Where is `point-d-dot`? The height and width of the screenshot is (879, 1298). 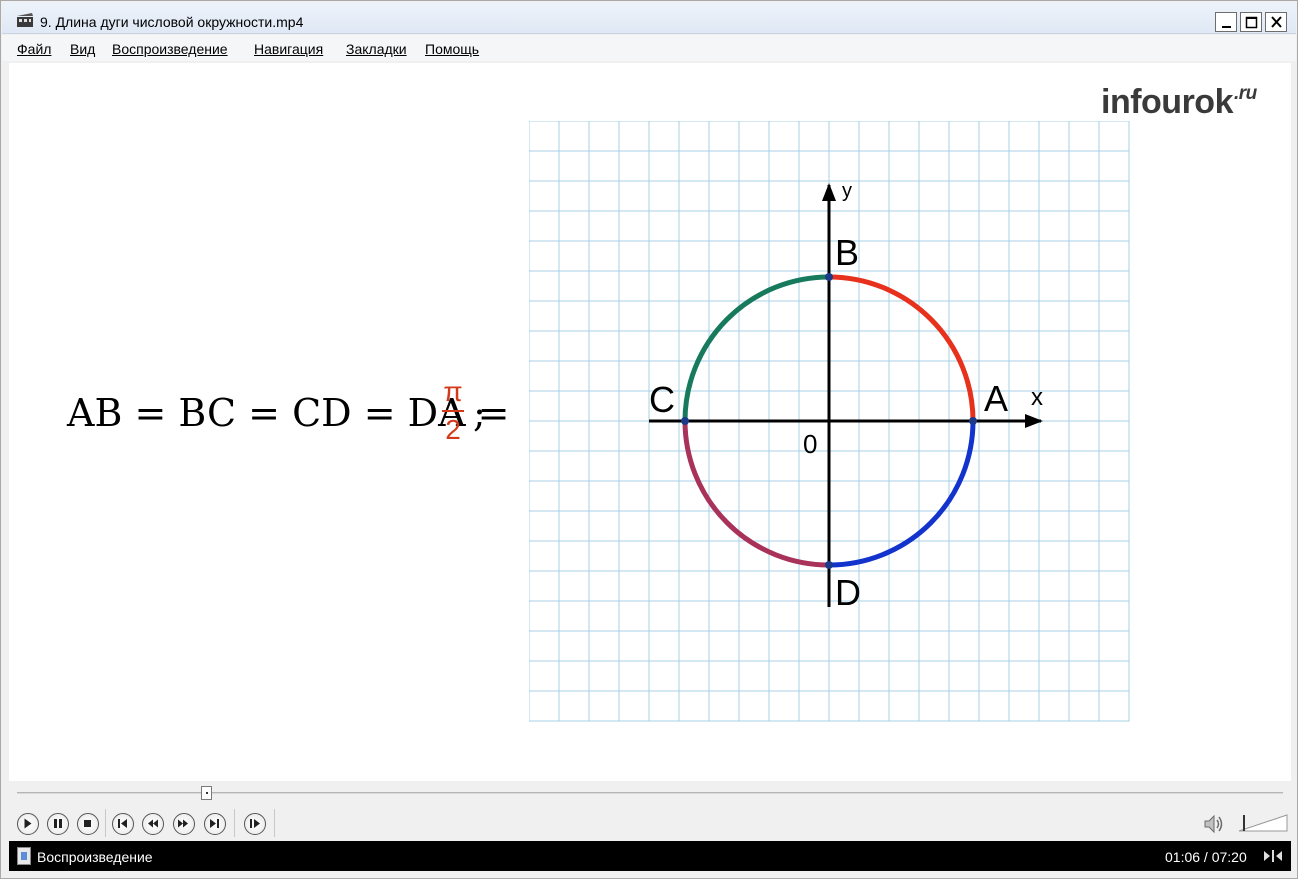
point-d-dot is located at coordinates (829, 565).